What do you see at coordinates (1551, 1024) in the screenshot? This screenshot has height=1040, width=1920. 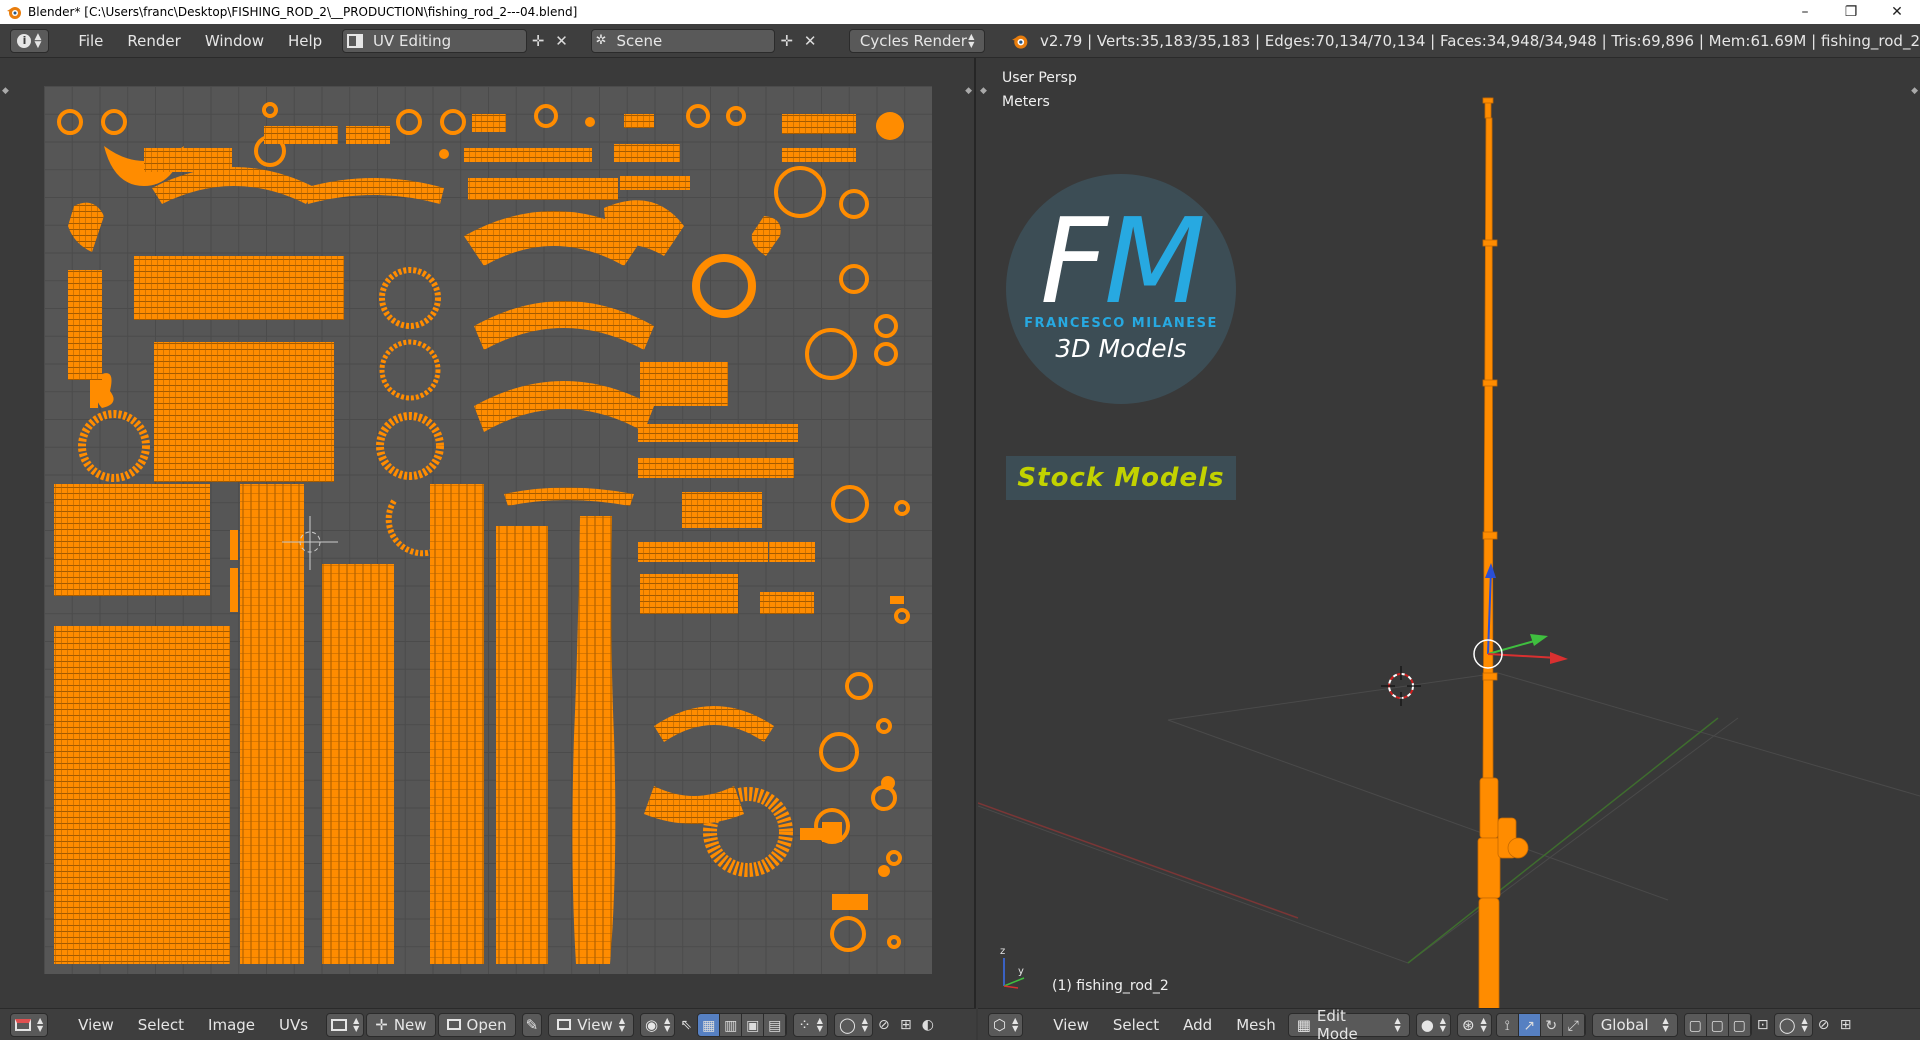 I see `rotate-manipulator-icon: ↻` at bounding box center [1551, 1024].